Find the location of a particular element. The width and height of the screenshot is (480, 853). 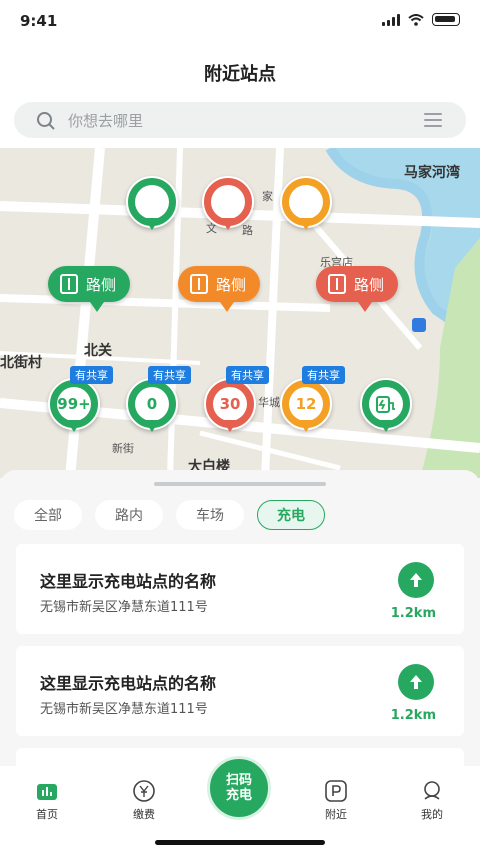

tab-pay: 缴费 is located at coordinates (144, 801).